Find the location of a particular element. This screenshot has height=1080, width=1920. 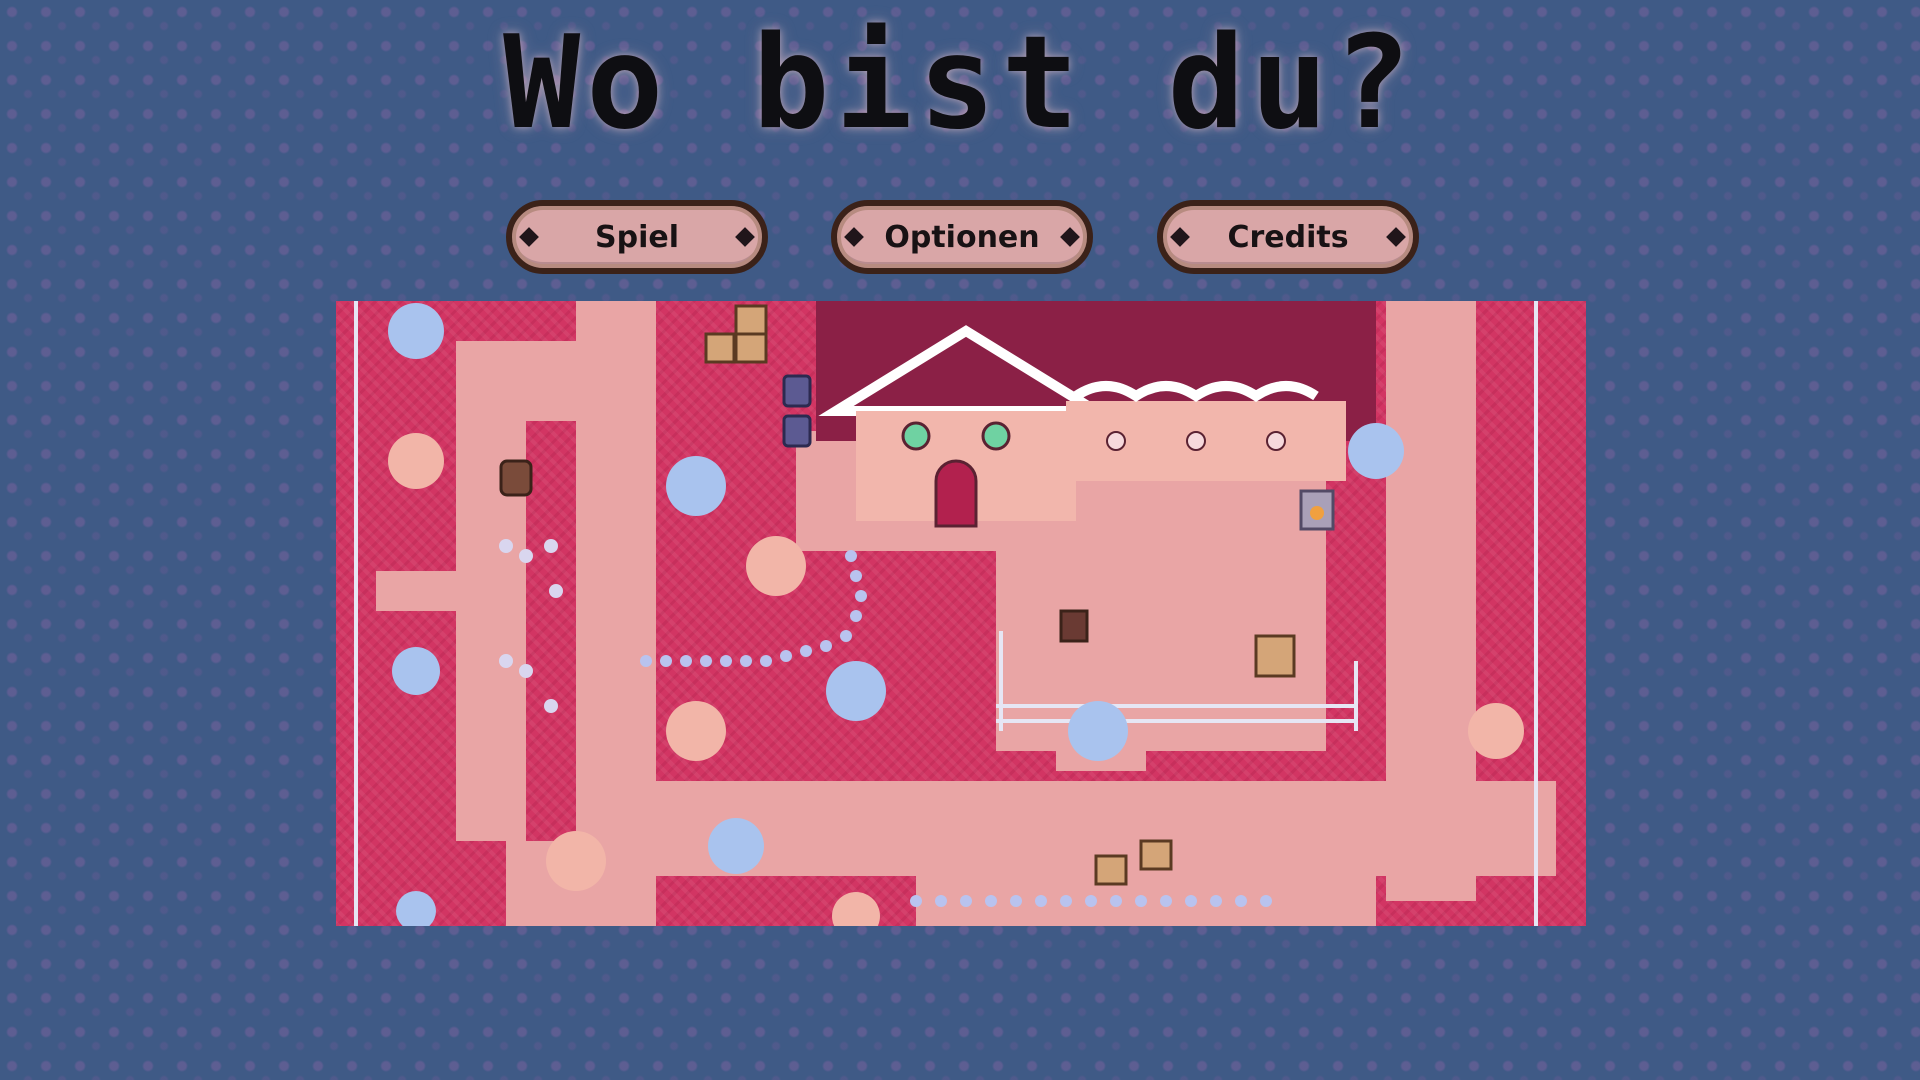

main-menu: Spiel Optionen Credits is located at coordinates (960, 237).